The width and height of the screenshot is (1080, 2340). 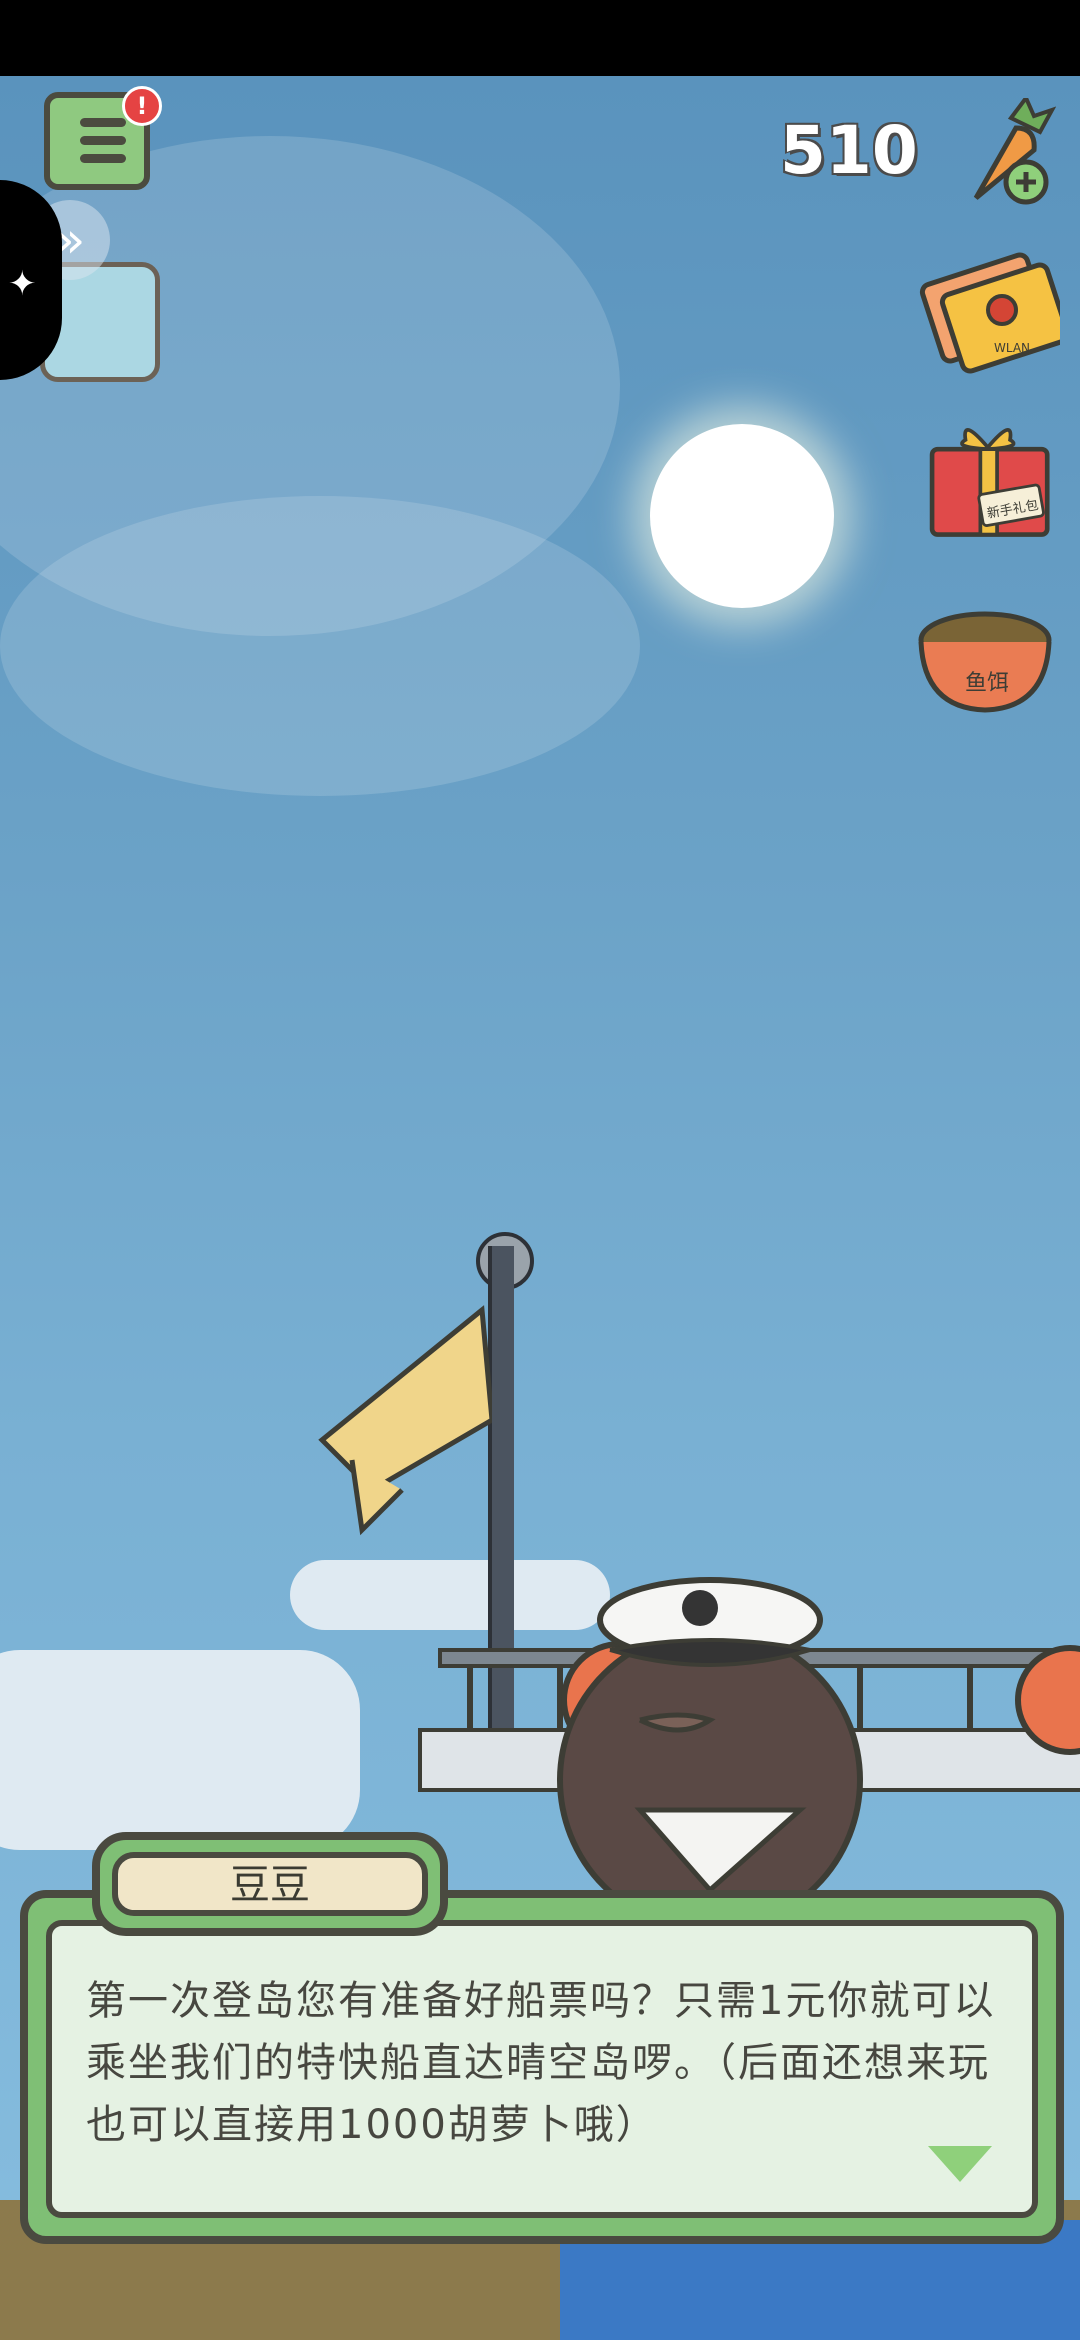 What do you see at coordinates (985, 663) in the screenshot?
I see `bait-bowl-icon: 鱼饵` at bounding box center [985, 663].